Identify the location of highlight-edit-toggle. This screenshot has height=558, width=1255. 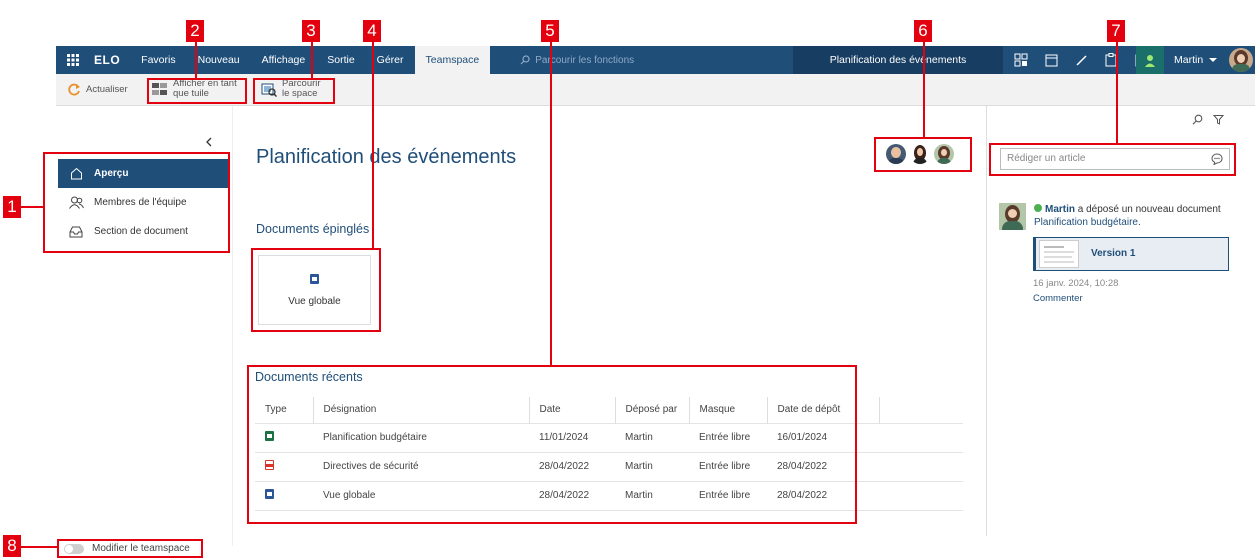
(130, 548).